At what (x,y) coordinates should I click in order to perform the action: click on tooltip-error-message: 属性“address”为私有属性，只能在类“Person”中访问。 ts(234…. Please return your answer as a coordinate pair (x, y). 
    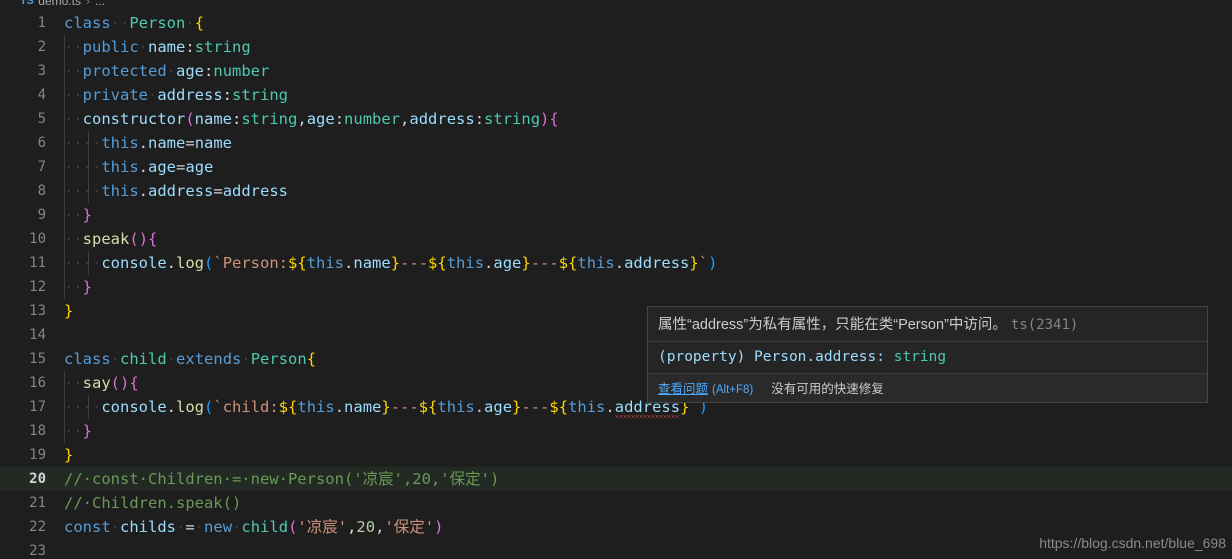
    Looking at the image, I should click on (927, 324).